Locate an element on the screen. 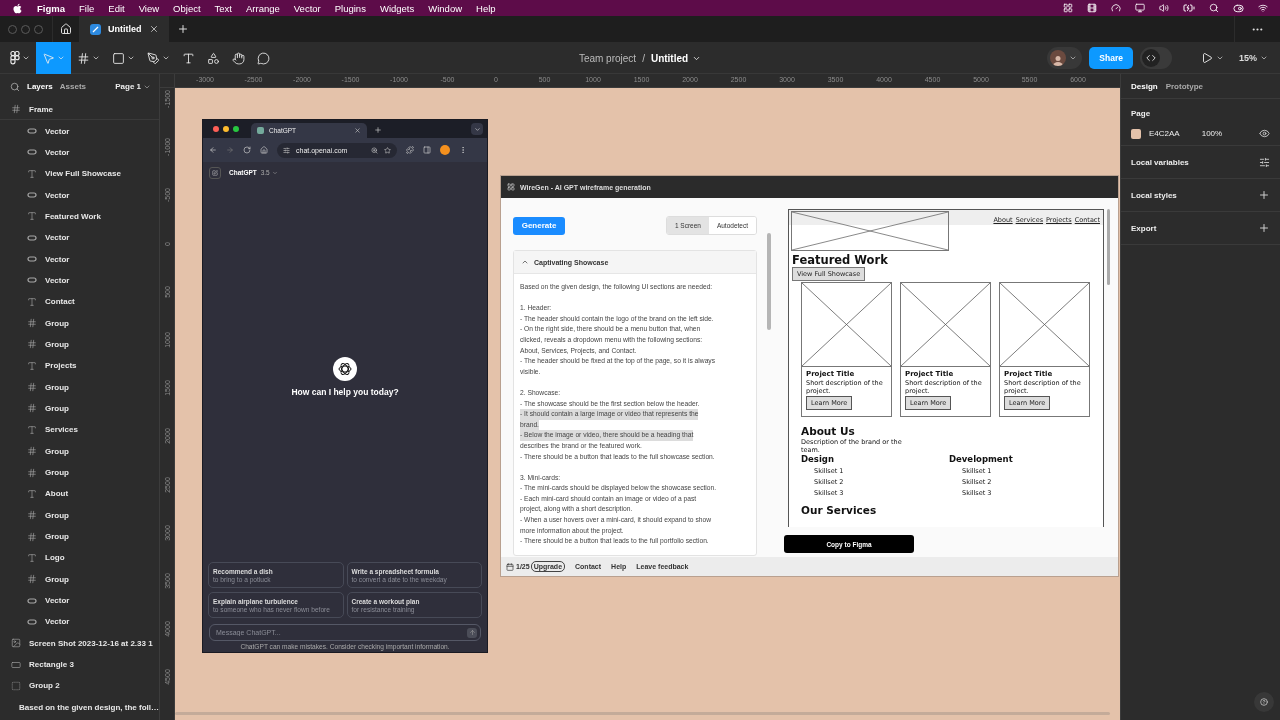 The height and width of the screenshot is (720, 1280). menu-item: Widgets is located at coordinates (397, 8).